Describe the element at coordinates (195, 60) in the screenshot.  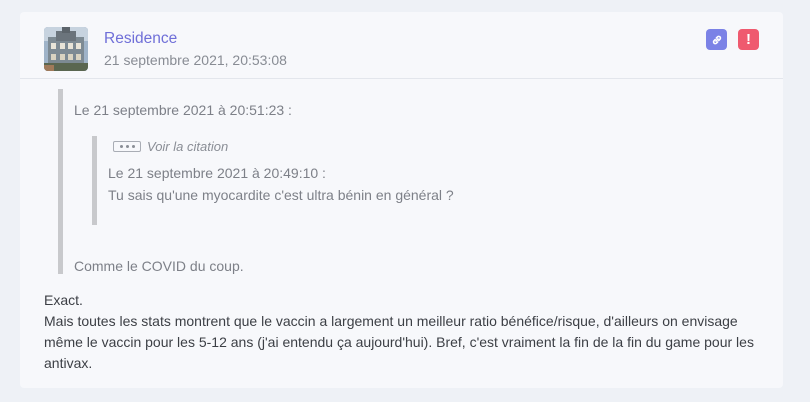
I see `post-date: 21 septembre 2021, 20:53:08` at that location.